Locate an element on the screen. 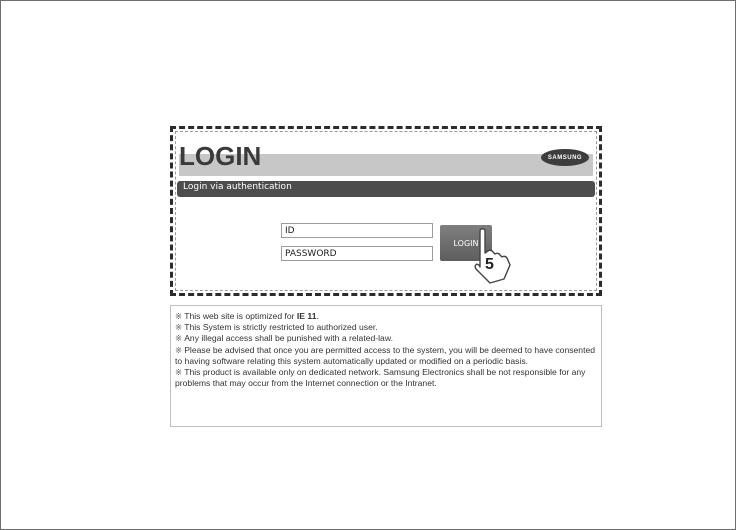  auth-bar: Login via authentication is located at coordinates (386, 189).